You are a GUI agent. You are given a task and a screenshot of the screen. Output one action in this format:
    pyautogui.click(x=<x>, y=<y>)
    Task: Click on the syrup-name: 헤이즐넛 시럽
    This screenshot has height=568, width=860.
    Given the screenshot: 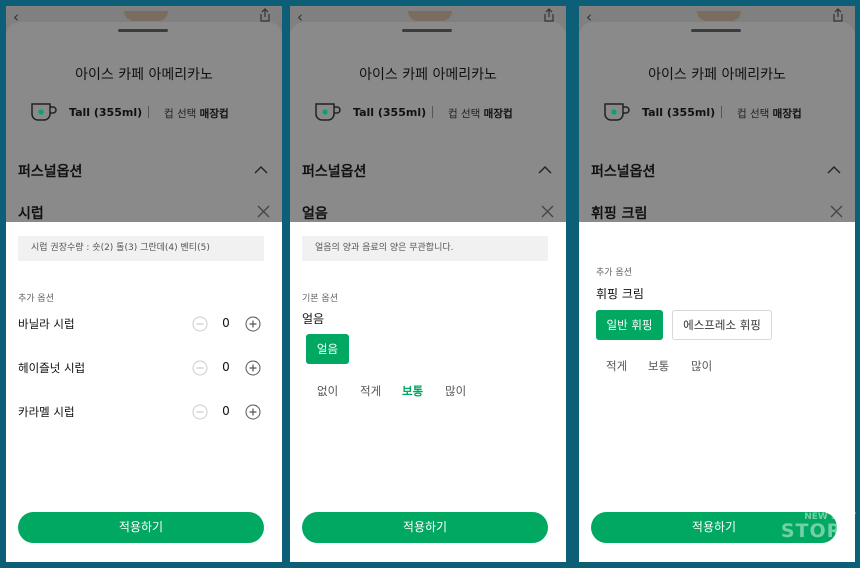 What is the action you would take?
    pyautogui.click(x=52, y=368)
    